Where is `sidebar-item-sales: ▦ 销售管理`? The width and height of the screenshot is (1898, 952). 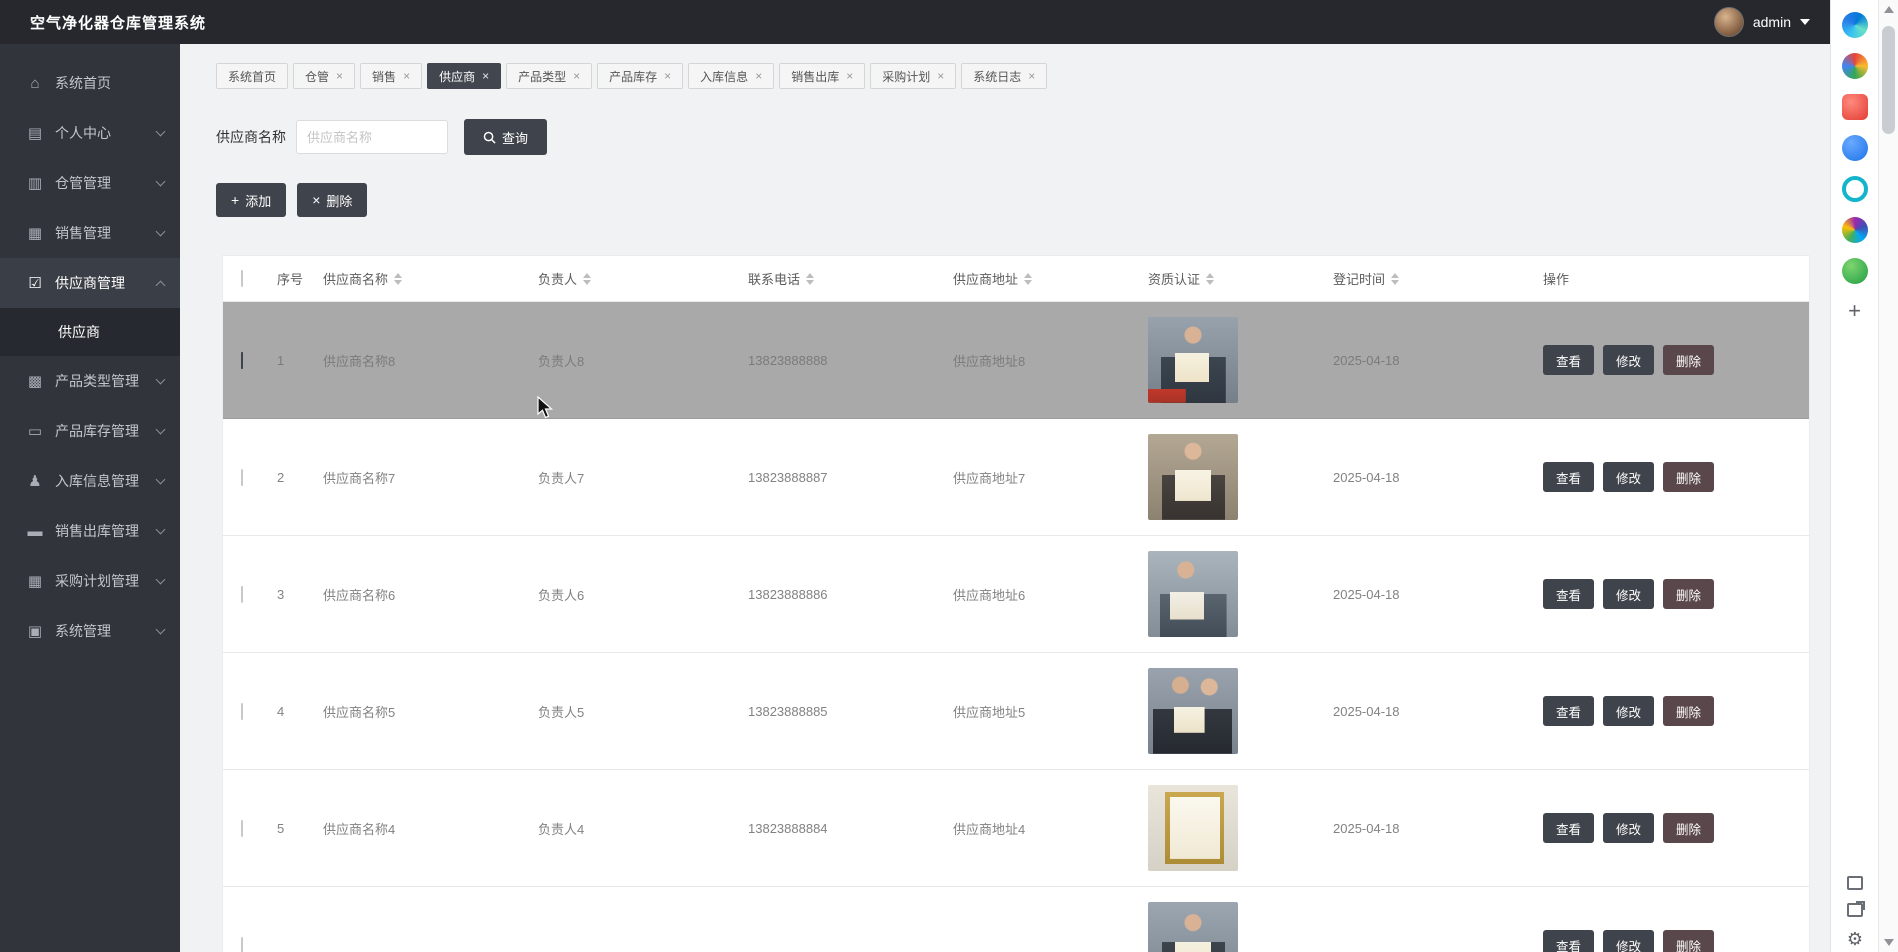
sidebar-item-sales: ▦ 销售管理 is located at coordinates (90, 233).